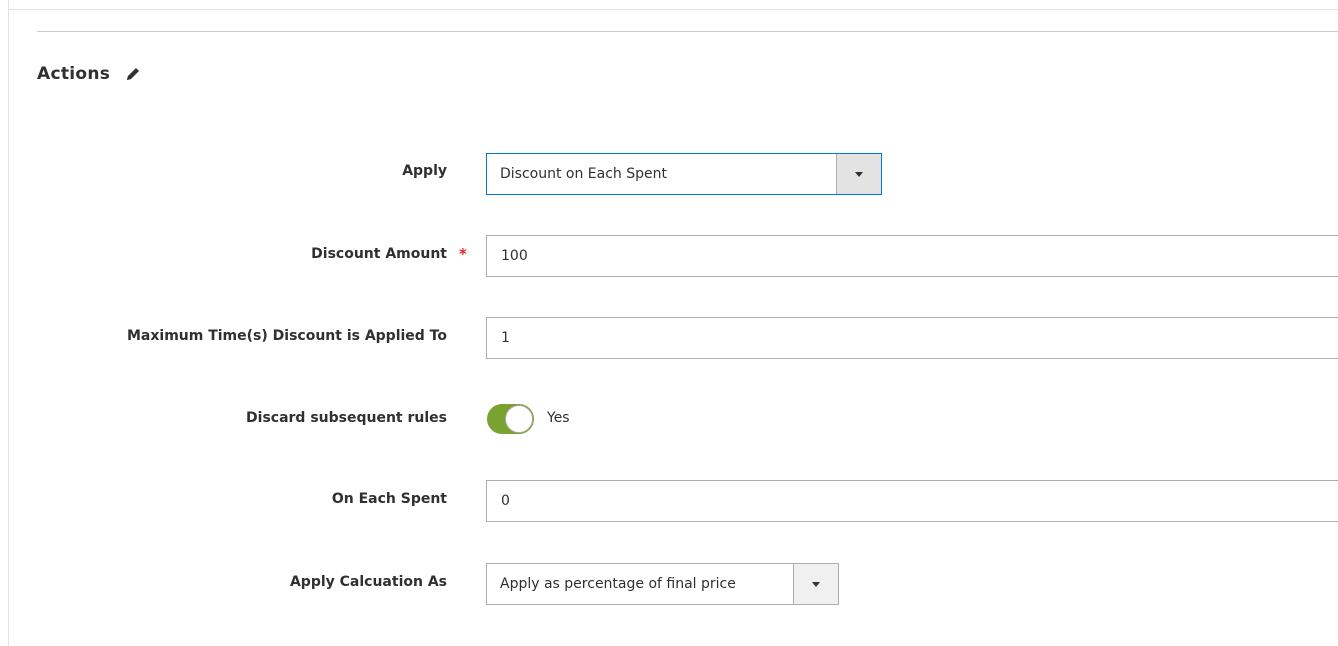 This screenshot has width=1338, height=646. What do you see at coordinates (912, 501) in the screenshot?
I see `on-each-spent-input` at bounding box center [912, 501].